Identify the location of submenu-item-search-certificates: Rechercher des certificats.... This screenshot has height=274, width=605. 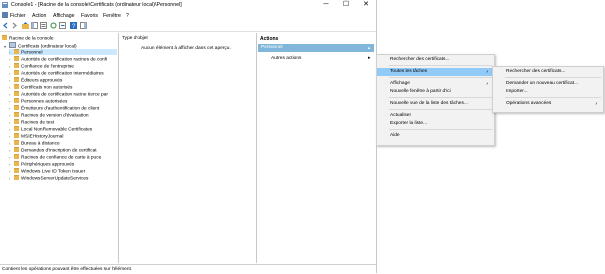
(547, 72).